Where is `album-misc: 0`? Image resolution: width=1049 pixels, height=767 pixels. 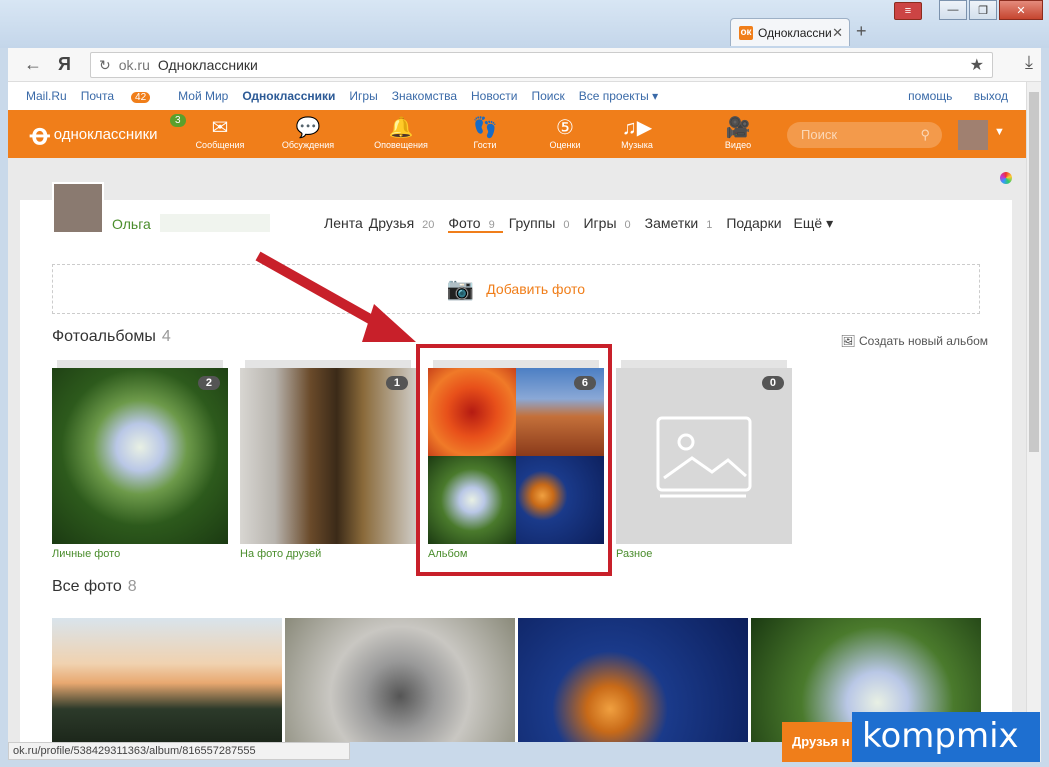
album-misc: 0 is located at coordinates (704, 456).